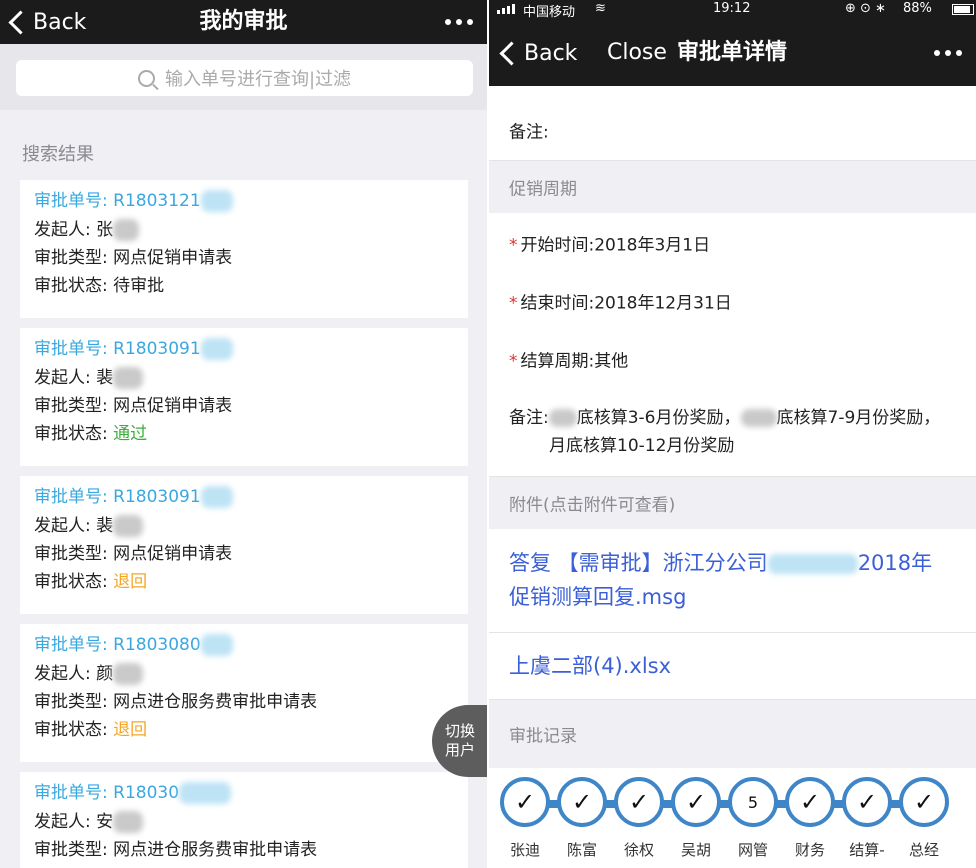  Describe the element at coordinates (732, 53) in the screenshot. I see `nav-bar: Back Close 审批单详情` at that location.